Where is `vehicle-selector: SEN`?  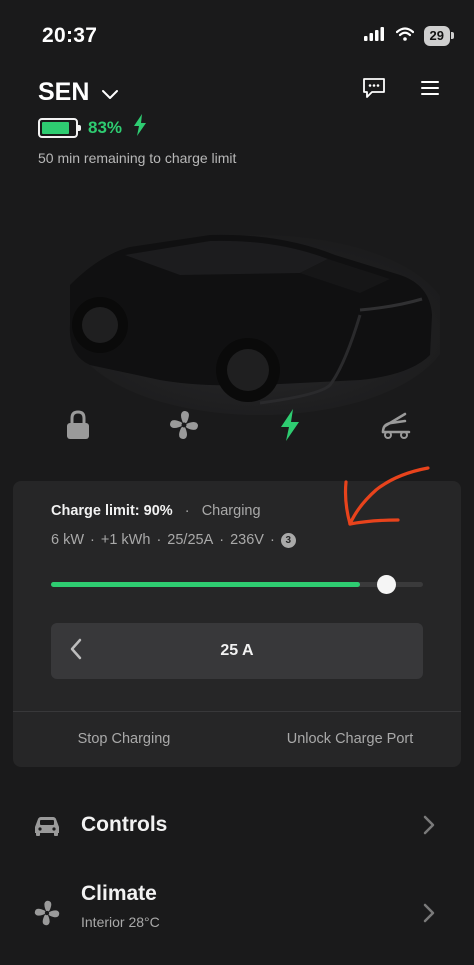 vehicle-selector: SEN is located at coordinates (78, 92).